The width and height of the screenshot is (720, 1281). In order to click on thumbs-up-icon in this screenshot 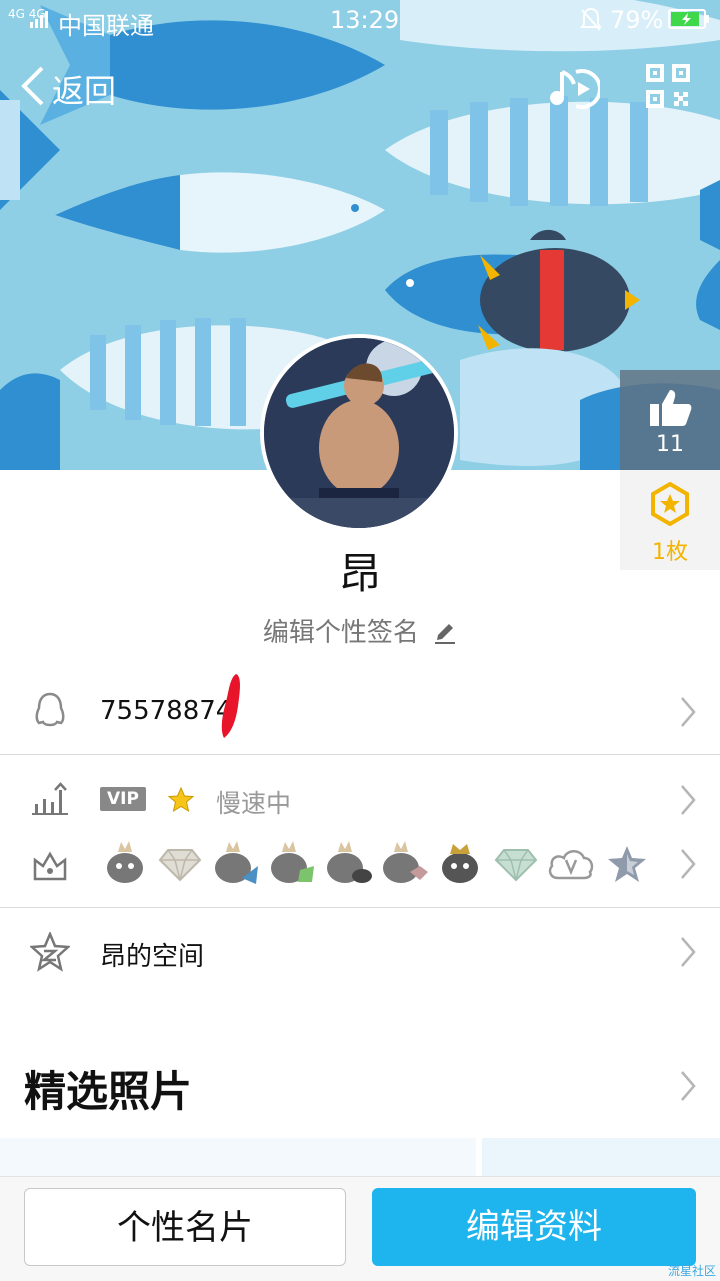, I will do `click(671, 408)`.